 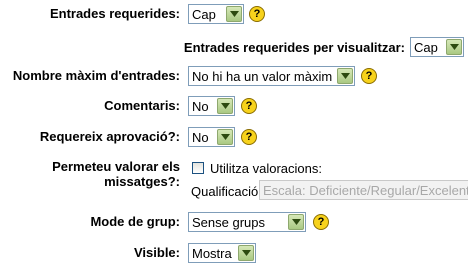 I want to click on max-entries-value: No hi ha un valor màxim, so click(x=262, y=76).